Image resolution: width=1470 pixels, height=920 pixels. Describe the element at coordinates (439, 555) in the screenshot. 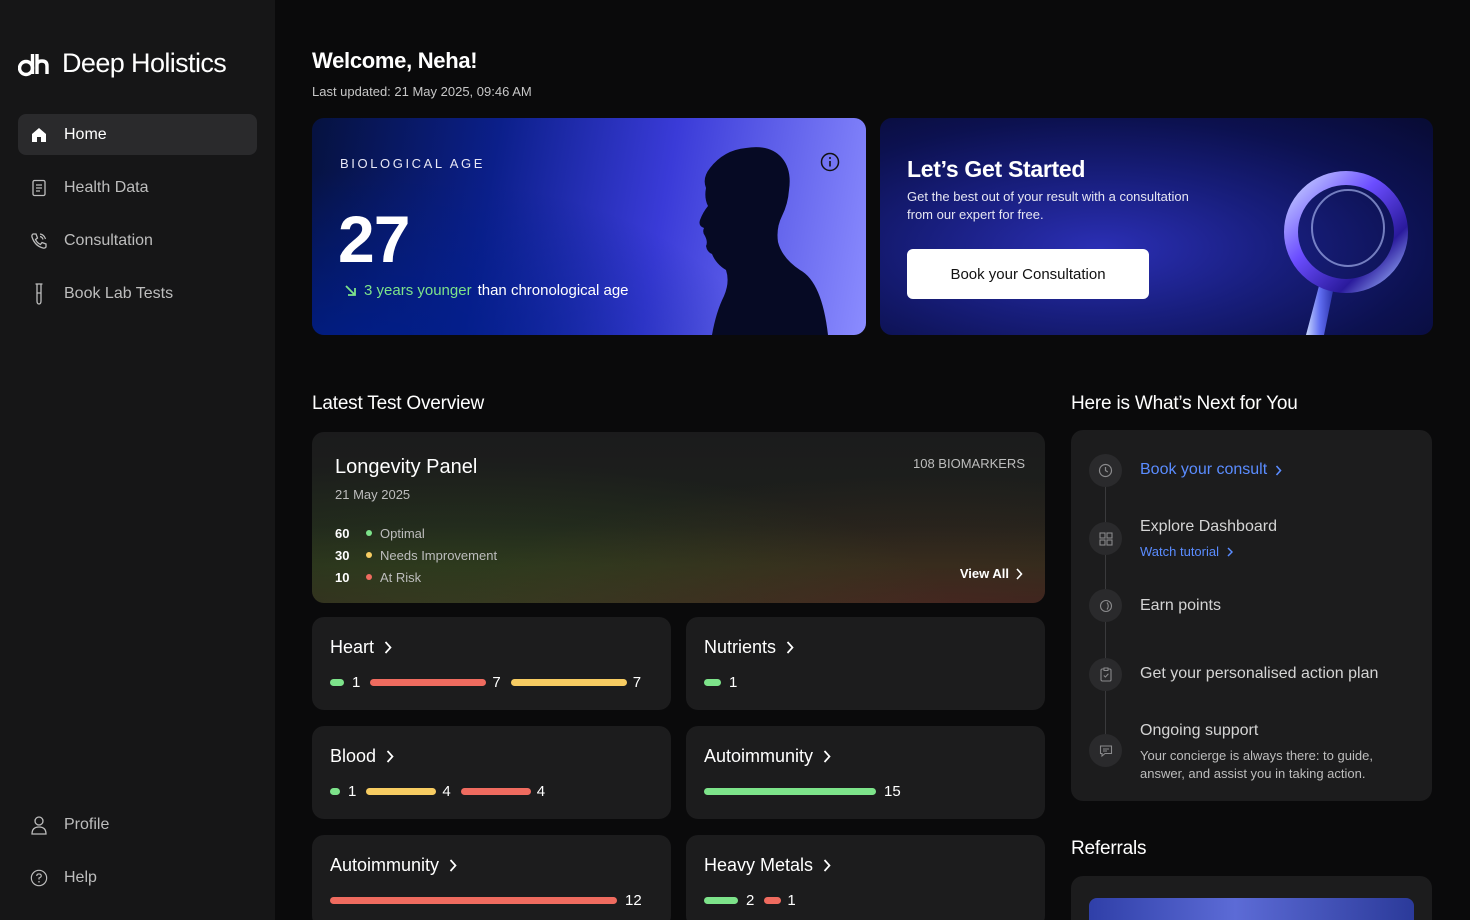

I see `stat-label: Needs Improvement` at that location.